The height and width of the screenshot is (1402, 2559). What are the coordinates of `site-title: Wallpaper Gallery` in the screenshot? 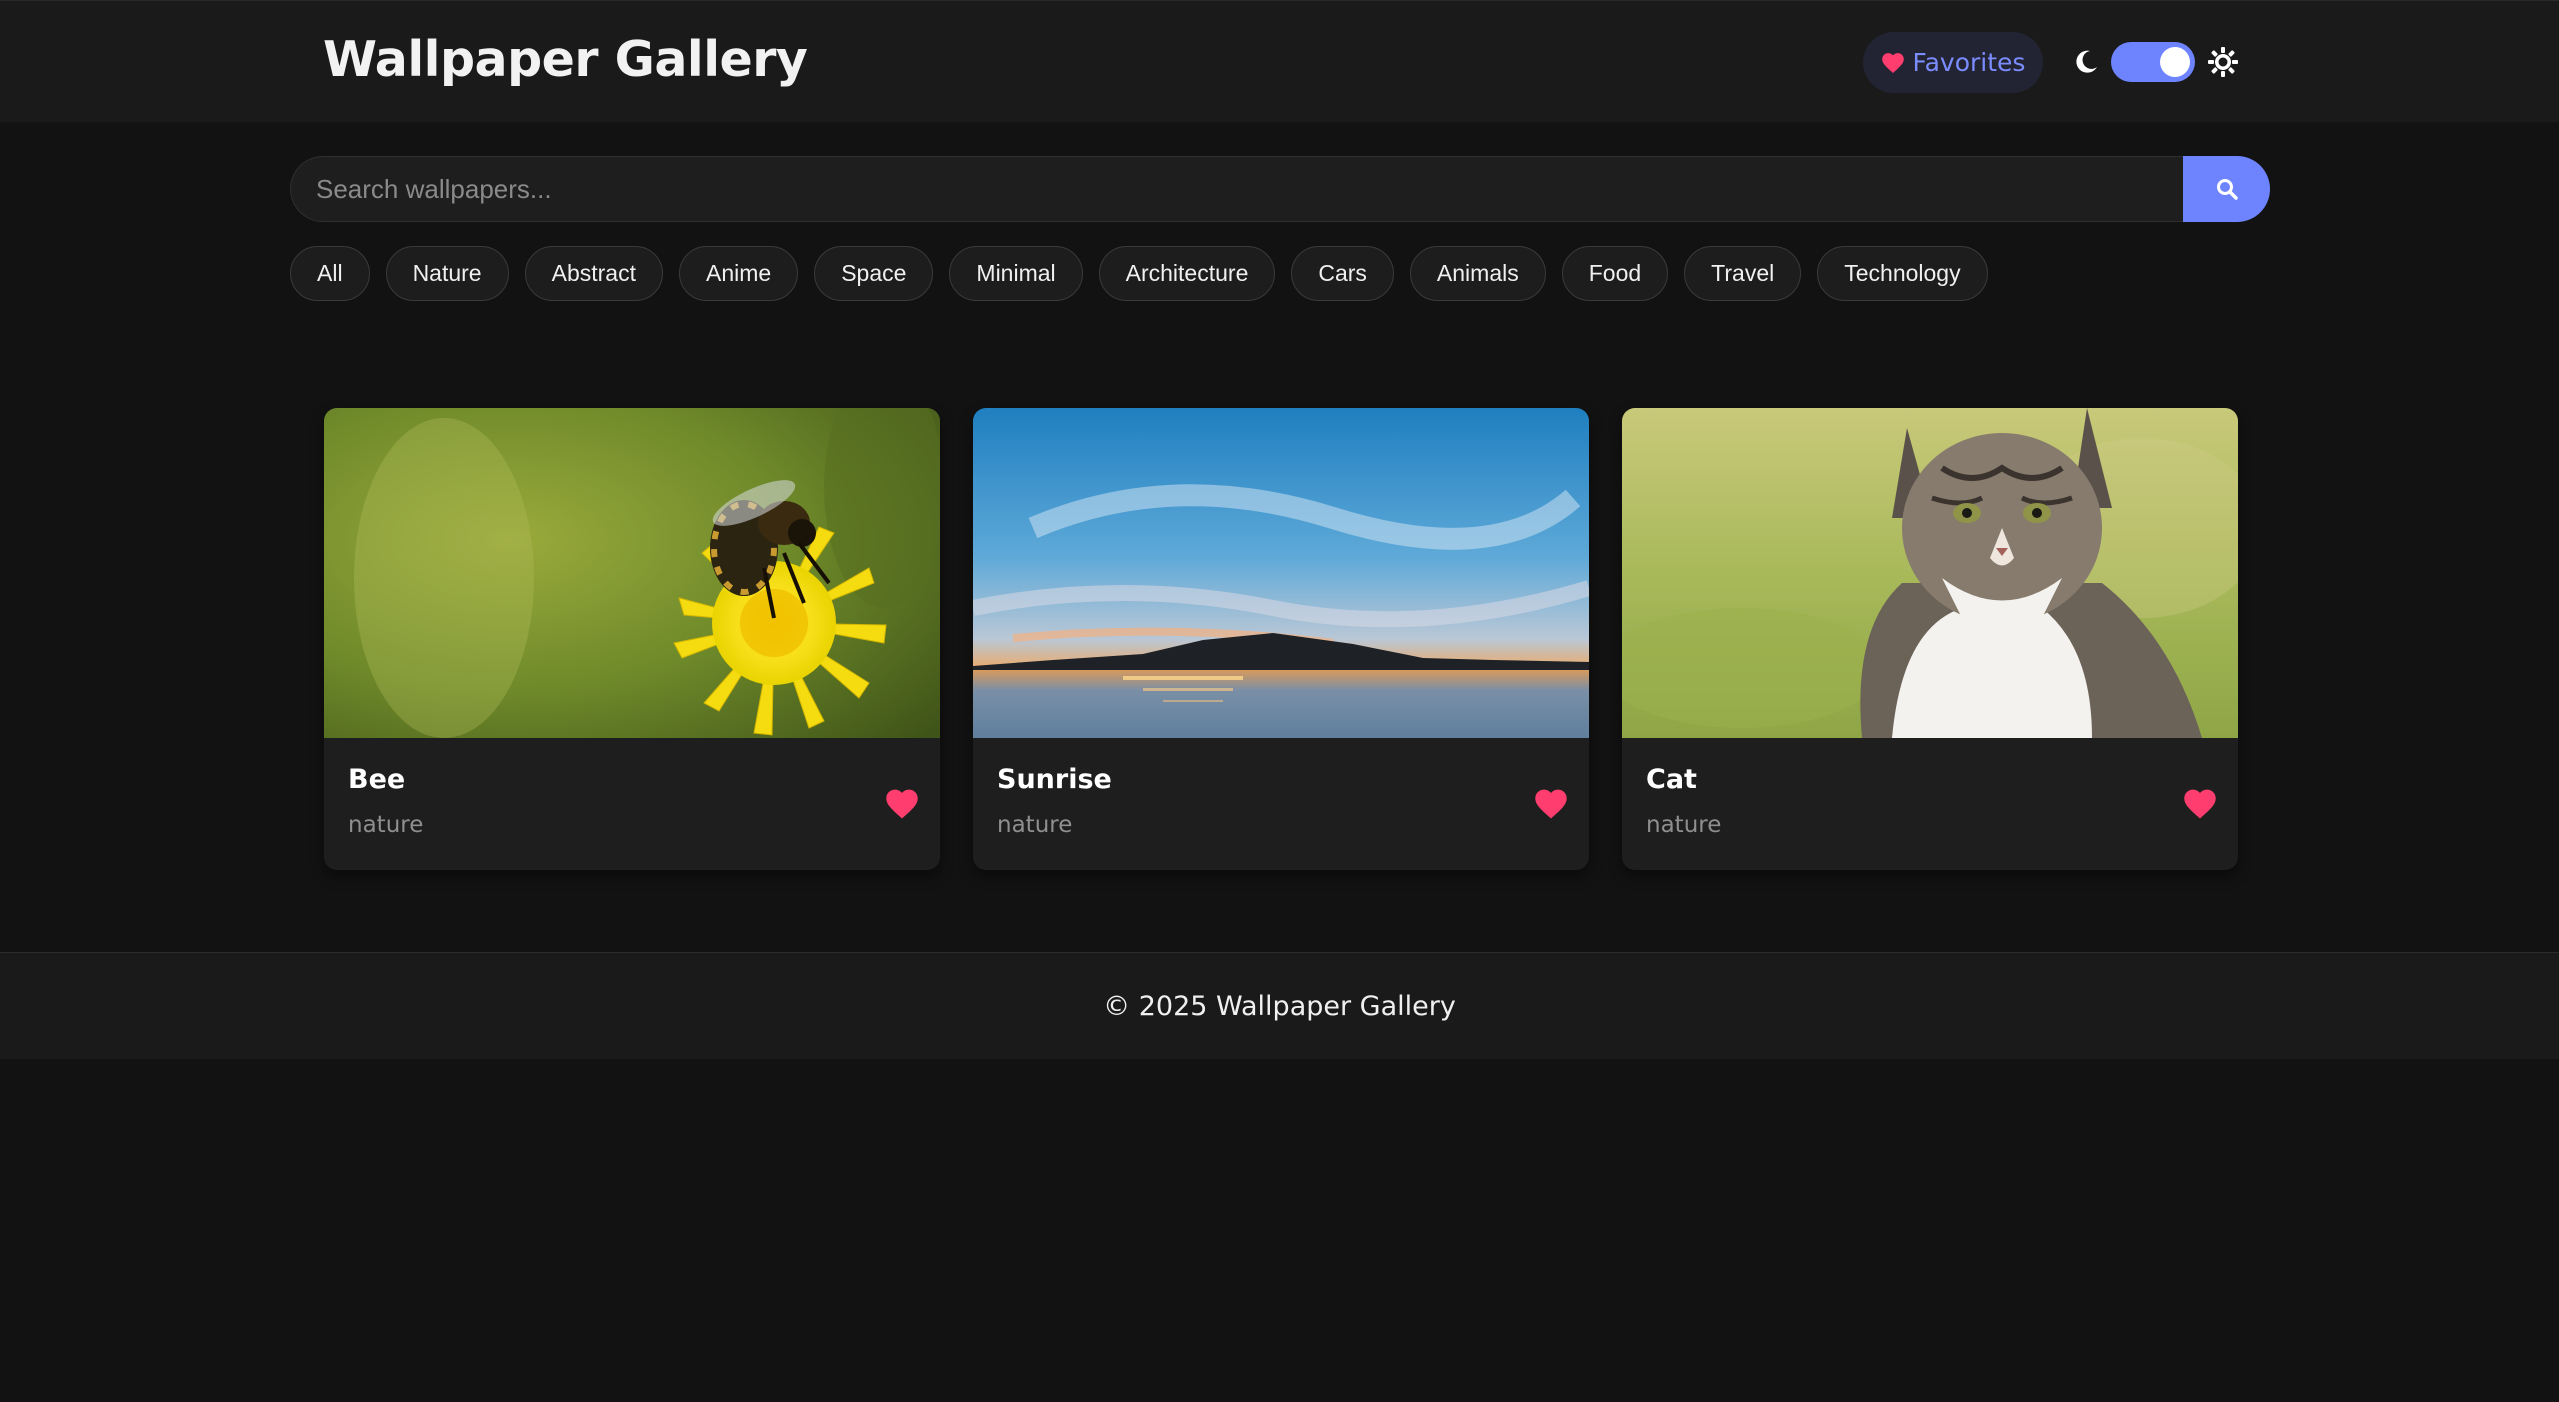 It's located at (565, 59).